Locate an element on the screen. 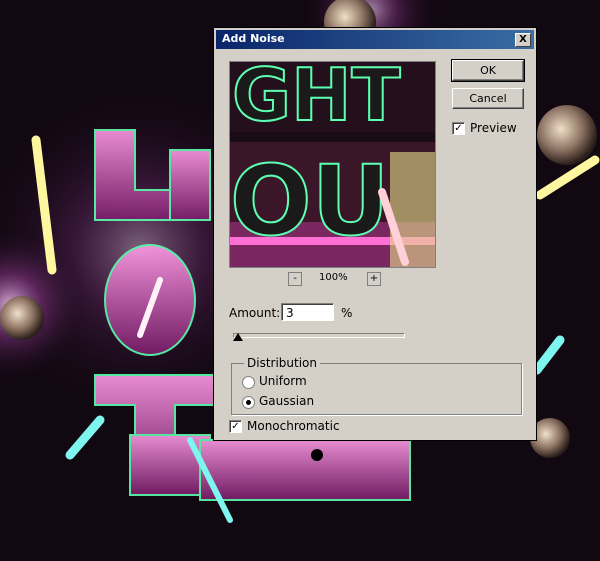 The image size is (600, 561). distribution-group: Distribution Uniform Gaussian is located at coordinates (376, 385).